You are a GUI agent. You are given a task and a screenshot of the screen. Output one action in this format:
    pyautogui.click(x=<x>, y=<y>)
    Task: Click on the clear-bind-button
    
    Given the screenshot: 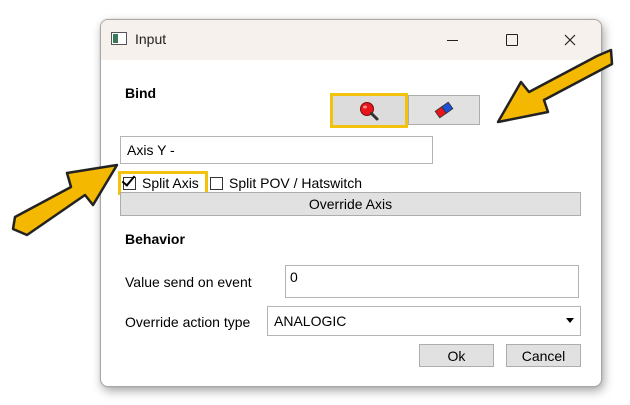 What is the action you would take?
    pyautogui.click(x=444, y=110)
    